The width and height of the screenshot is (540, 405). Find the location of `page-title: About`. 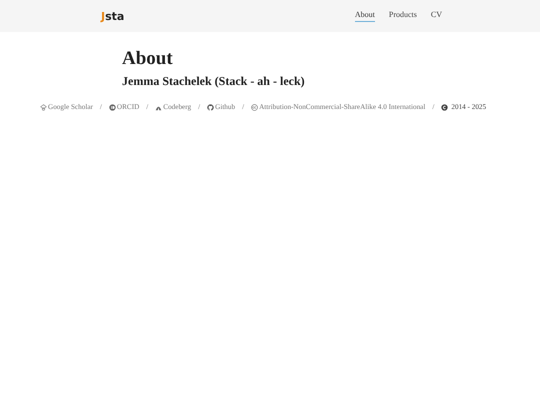

page-title: About is located at coordinates (147, 59).